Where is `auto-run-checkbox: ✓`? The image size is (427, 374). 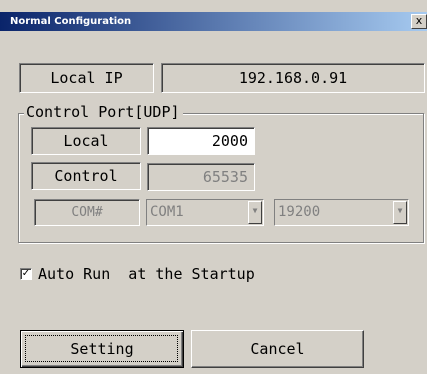 auto-run-checkbox: ✓ is located at coordinates (26, 274).